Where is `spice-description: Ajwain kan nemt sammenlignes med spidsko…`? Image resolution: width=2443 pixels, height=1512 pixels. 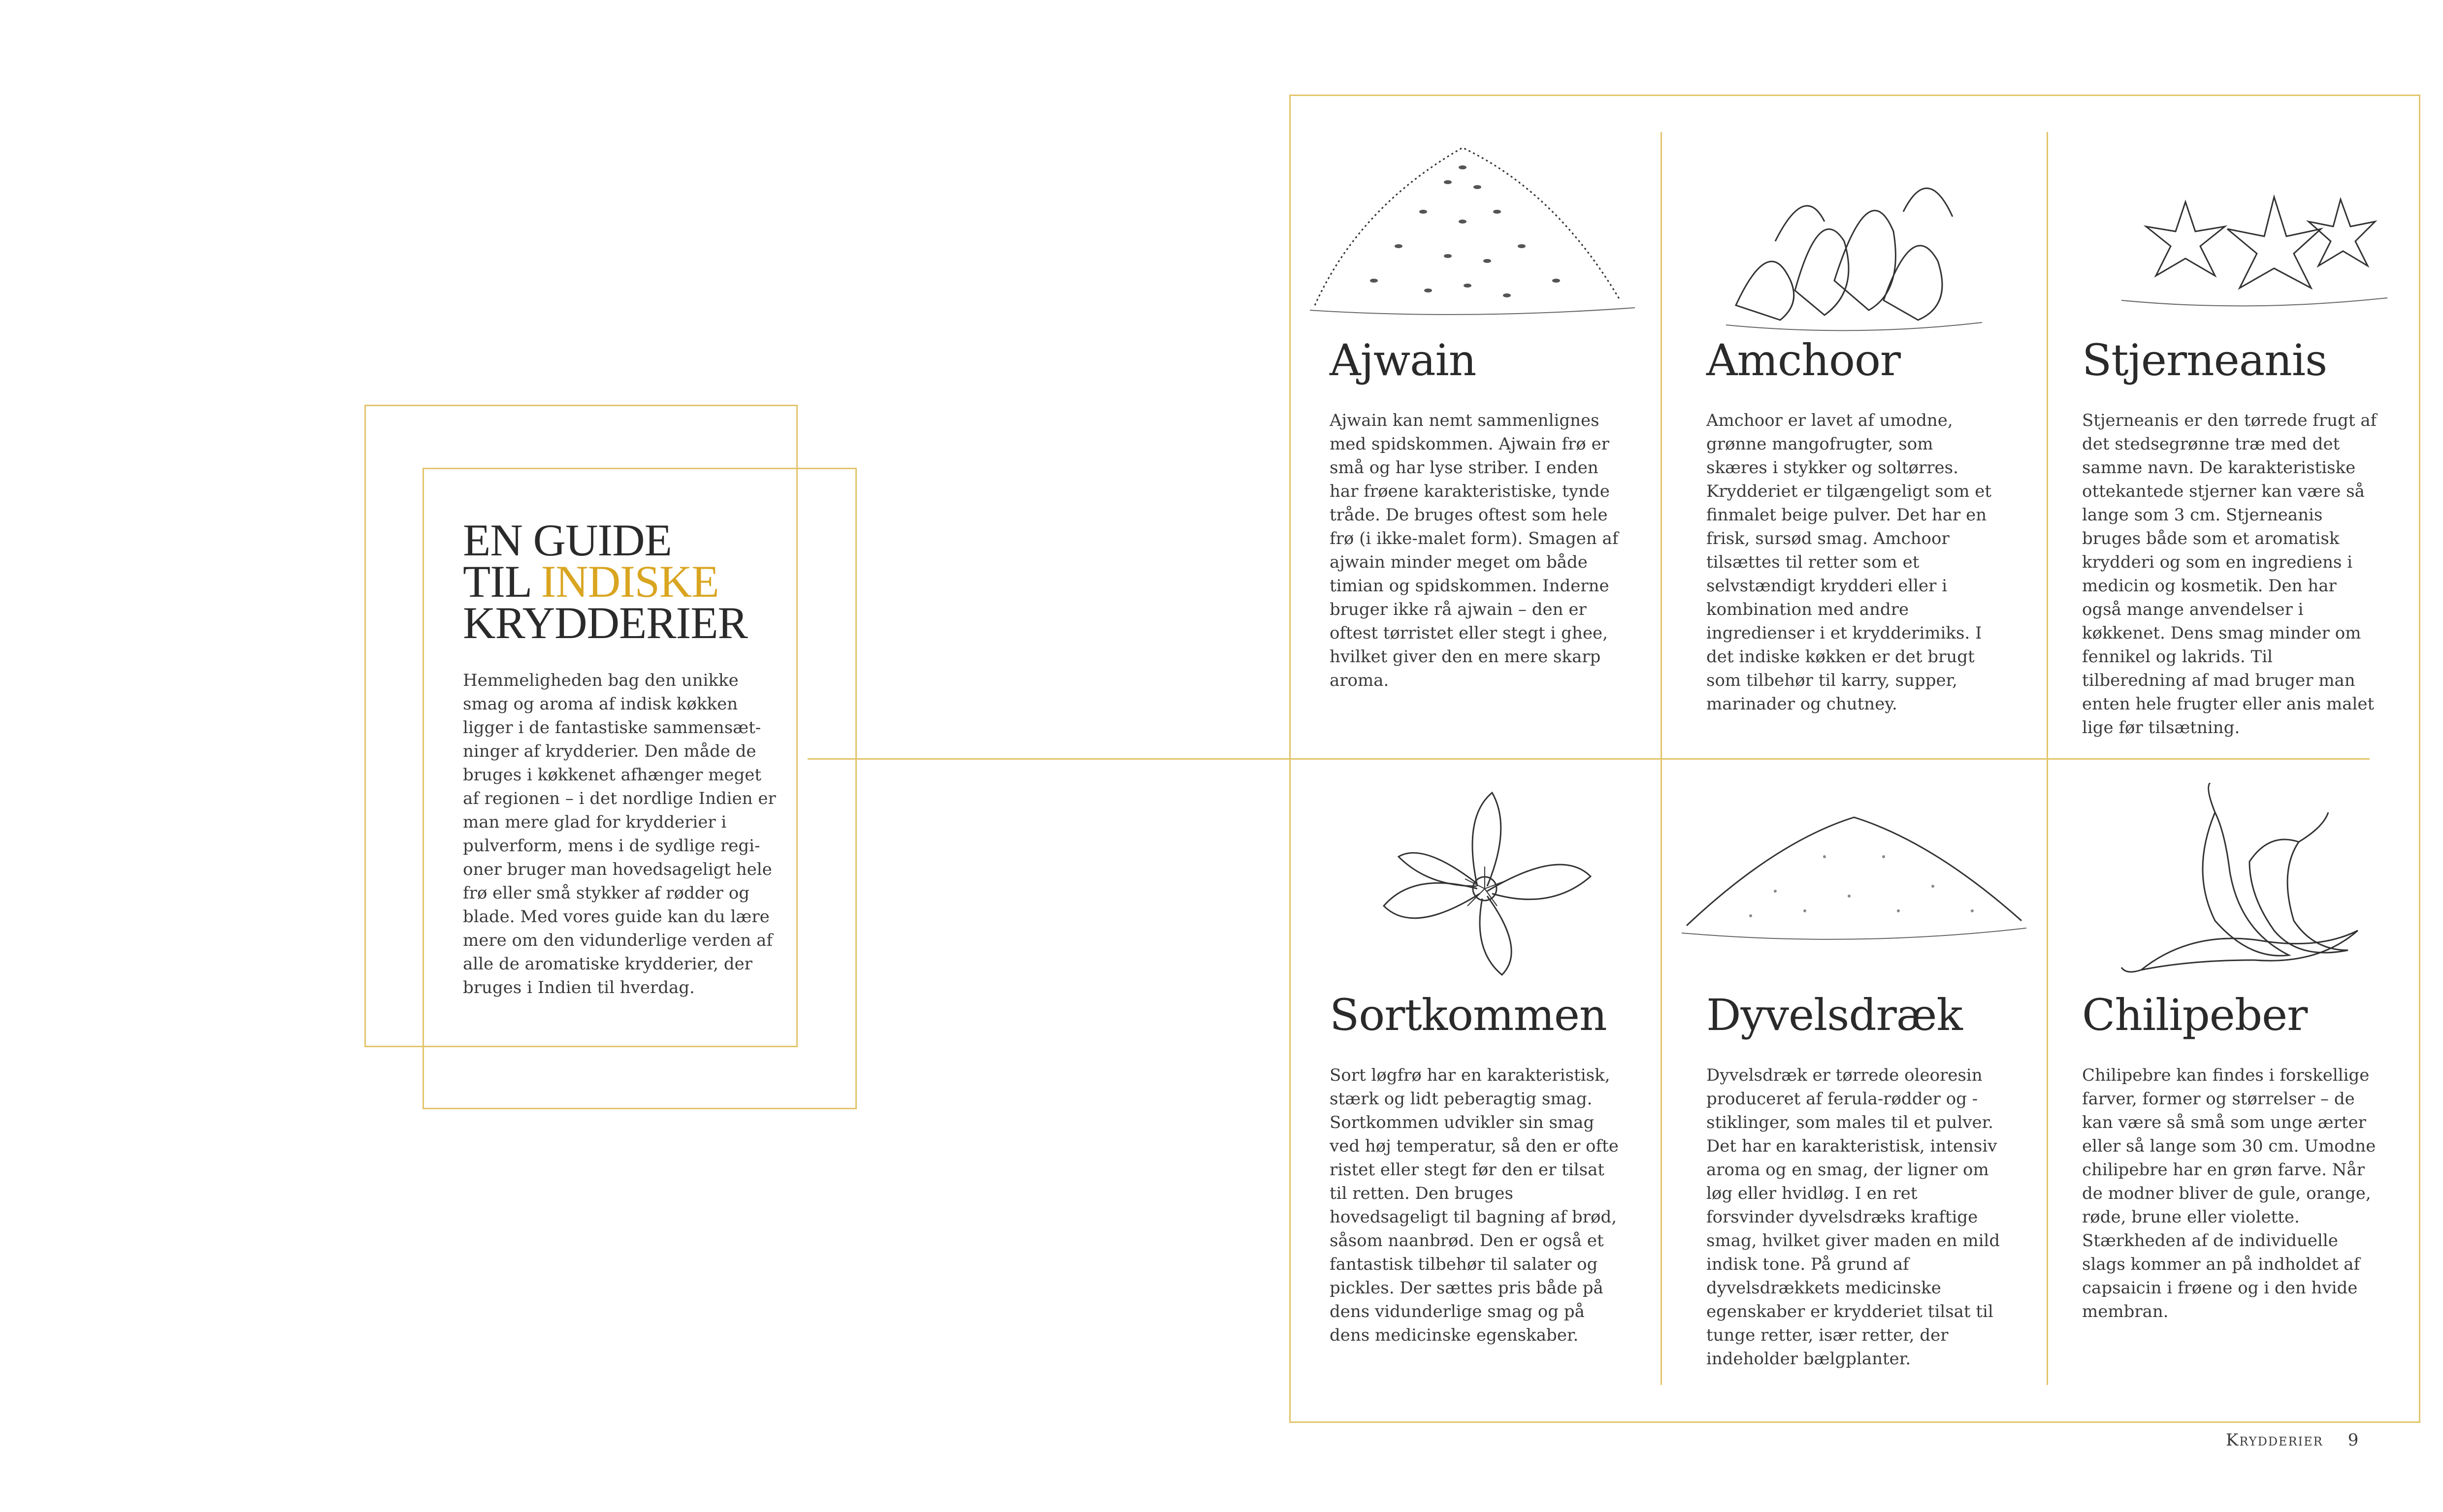 spice-description: Ajwain kan nemt sammenlignes med spidsko… is located at coordinates (1475, 551).